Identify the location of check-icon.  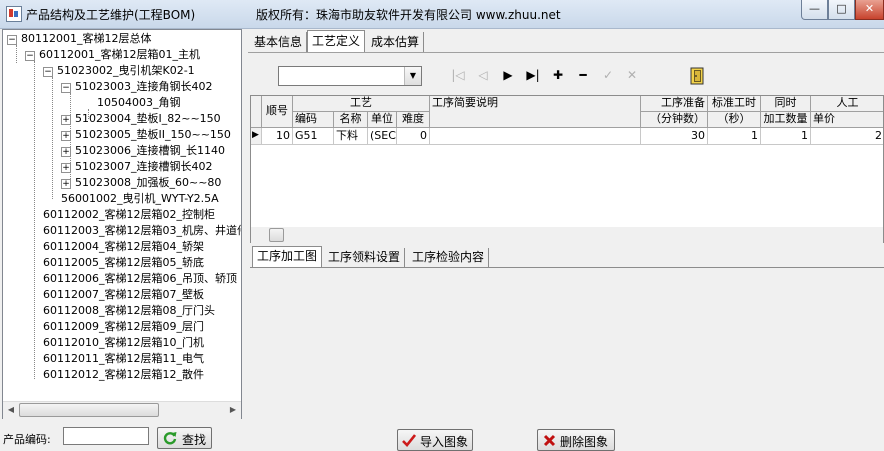
(409, 440).